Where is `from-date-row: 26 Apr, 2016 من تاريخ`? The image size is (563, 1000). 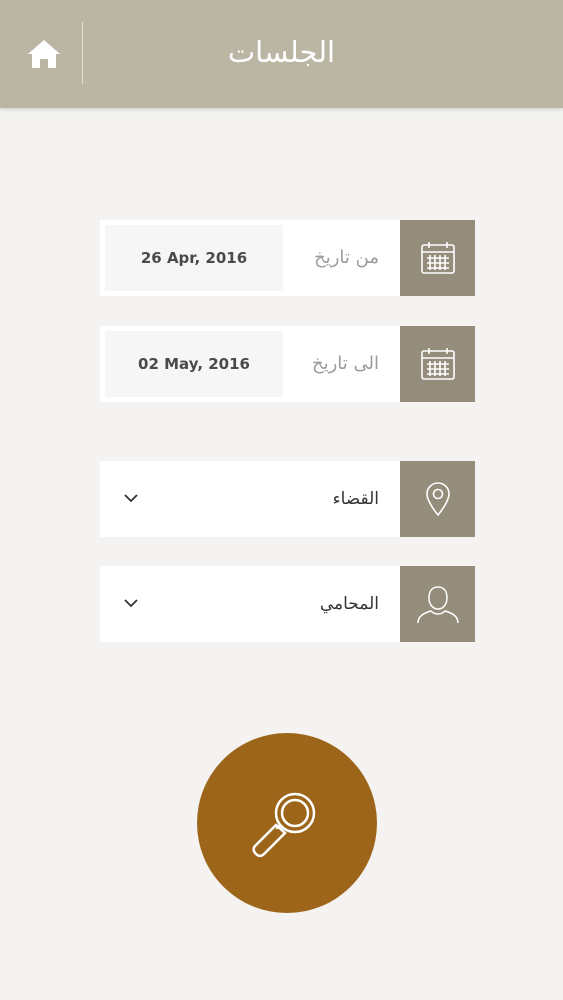 from-date-row: 26 Apr, 2016 من تاريخ is located at coordinates (287, 258).